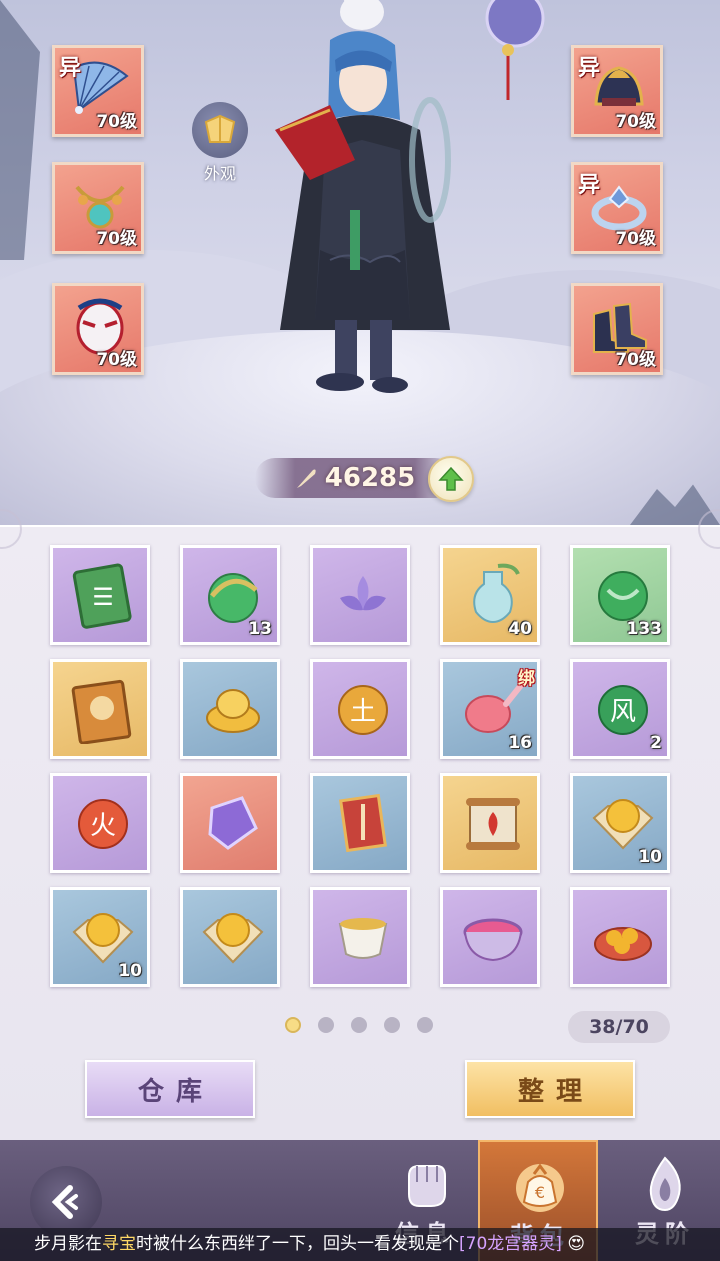  I want to click on warehouse-button: 仓库, so click(170, 1089).